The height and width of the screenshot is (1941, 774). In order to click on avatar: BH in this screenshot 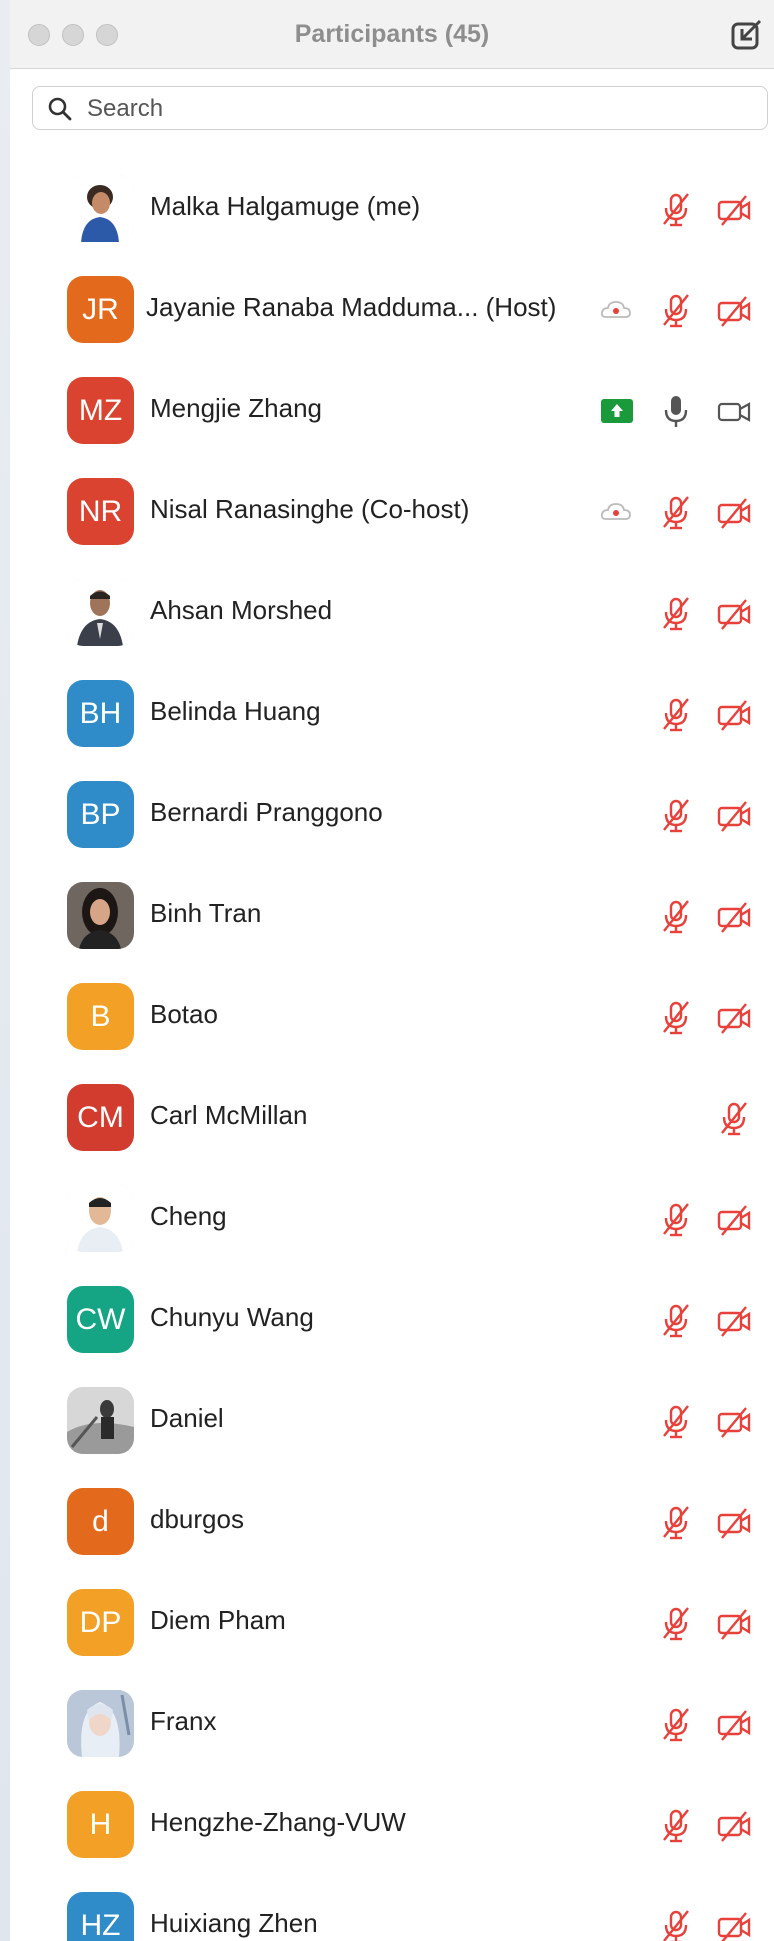, I will do `click(100, 713)`.